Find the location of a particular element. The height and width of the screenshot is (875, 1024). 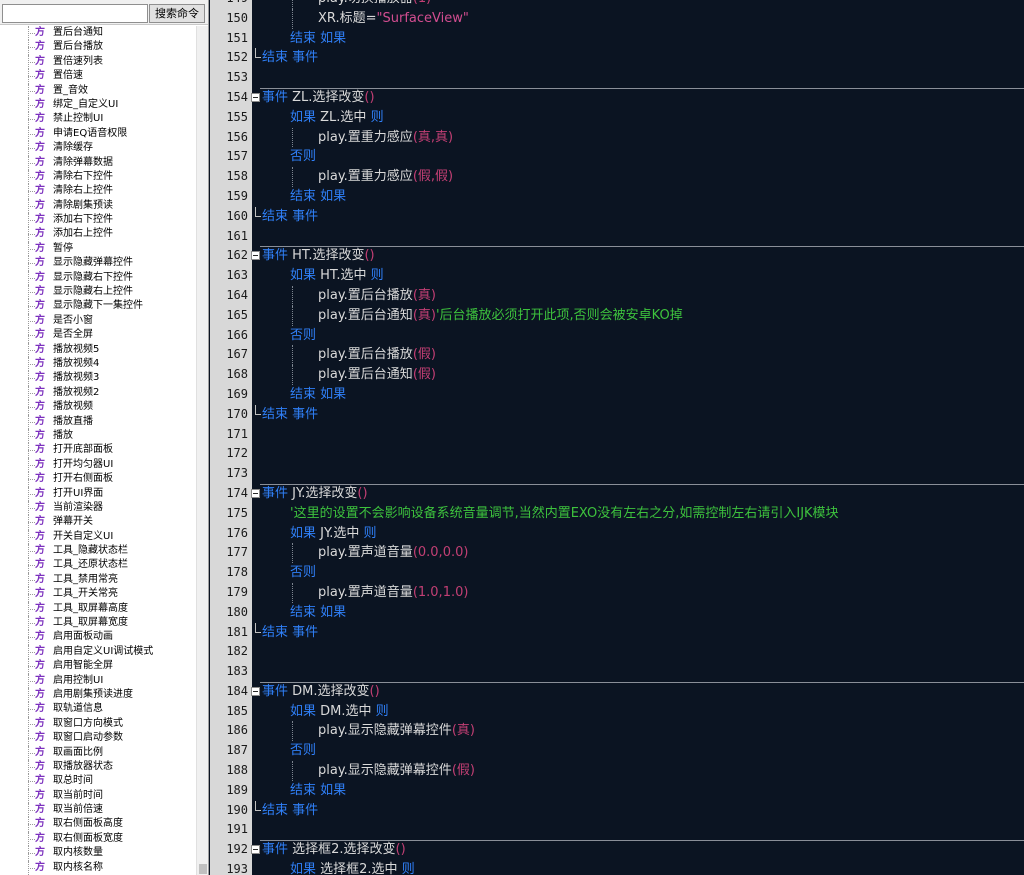

code-line: 179 play.置声道音量(1.0,1.0) is located at coordinates (625, 592).